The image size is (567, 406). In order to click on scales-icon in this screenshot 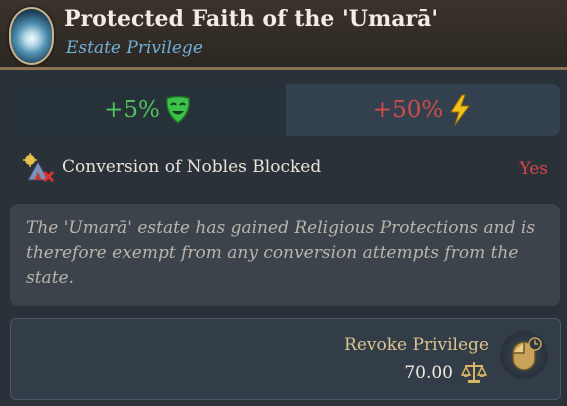, I will do `click(474, 372)`.